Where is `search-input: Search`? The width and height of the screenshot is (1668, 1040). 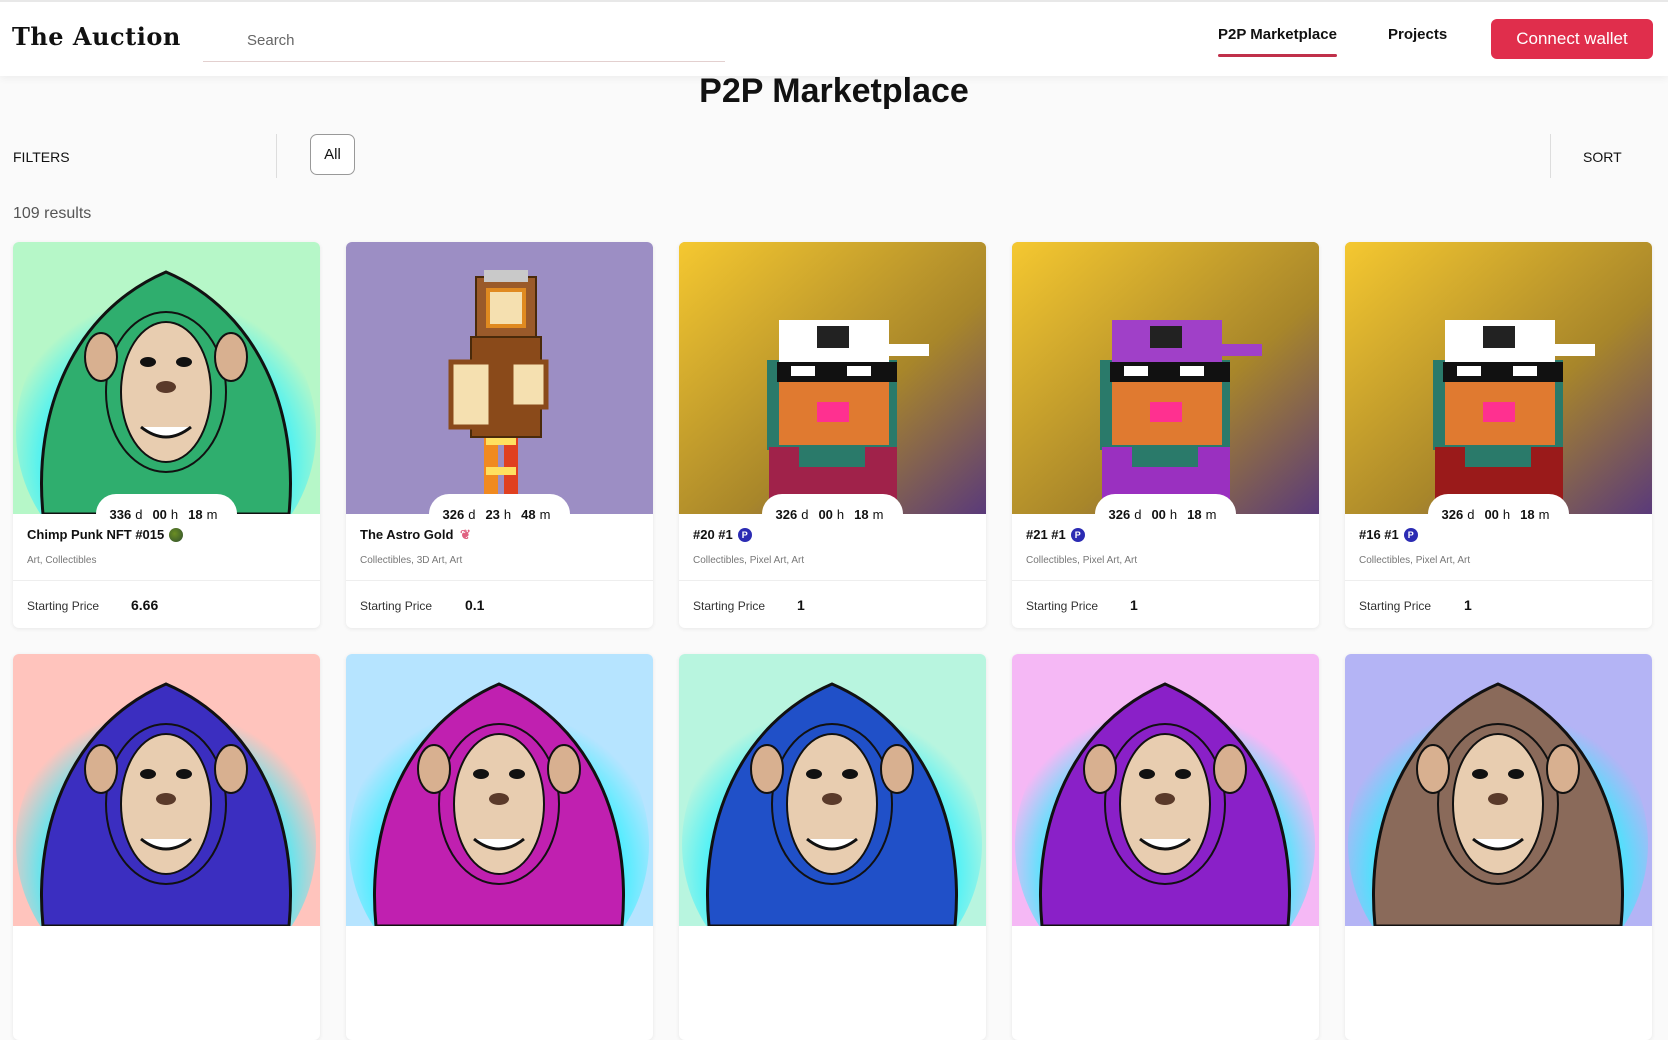 search-input: Search is located at coordinates (464, 41).